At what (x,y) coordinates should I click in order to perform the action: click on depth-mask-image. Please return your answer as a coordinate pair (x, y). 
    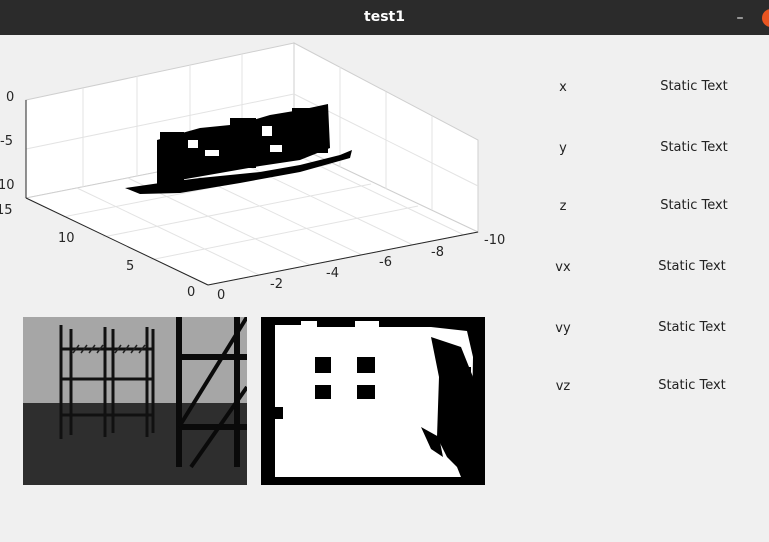
    Looking at the image, I should click on (373, 401).